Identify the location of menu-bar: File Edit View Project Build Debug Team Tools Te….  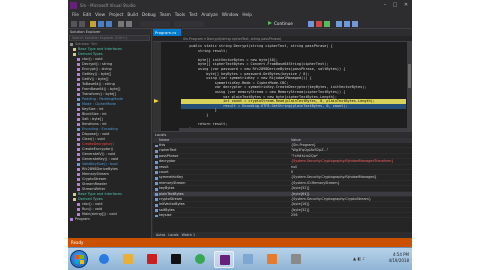
(240, 15).